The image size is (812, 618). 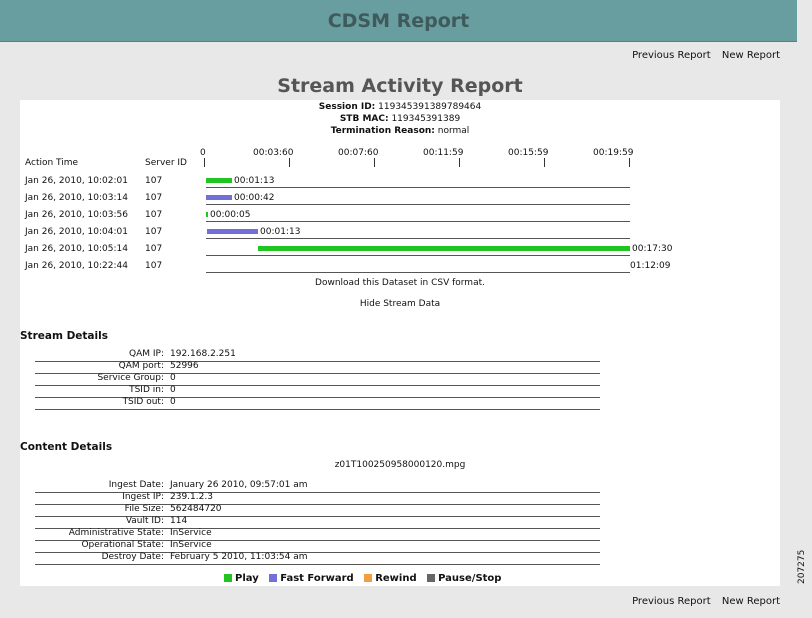 What do you see at coordinates (76, 249) in the screenshot?
I see `row-time: Jan 26, 2010, 10:05:14` at bounding box center [76, 249].